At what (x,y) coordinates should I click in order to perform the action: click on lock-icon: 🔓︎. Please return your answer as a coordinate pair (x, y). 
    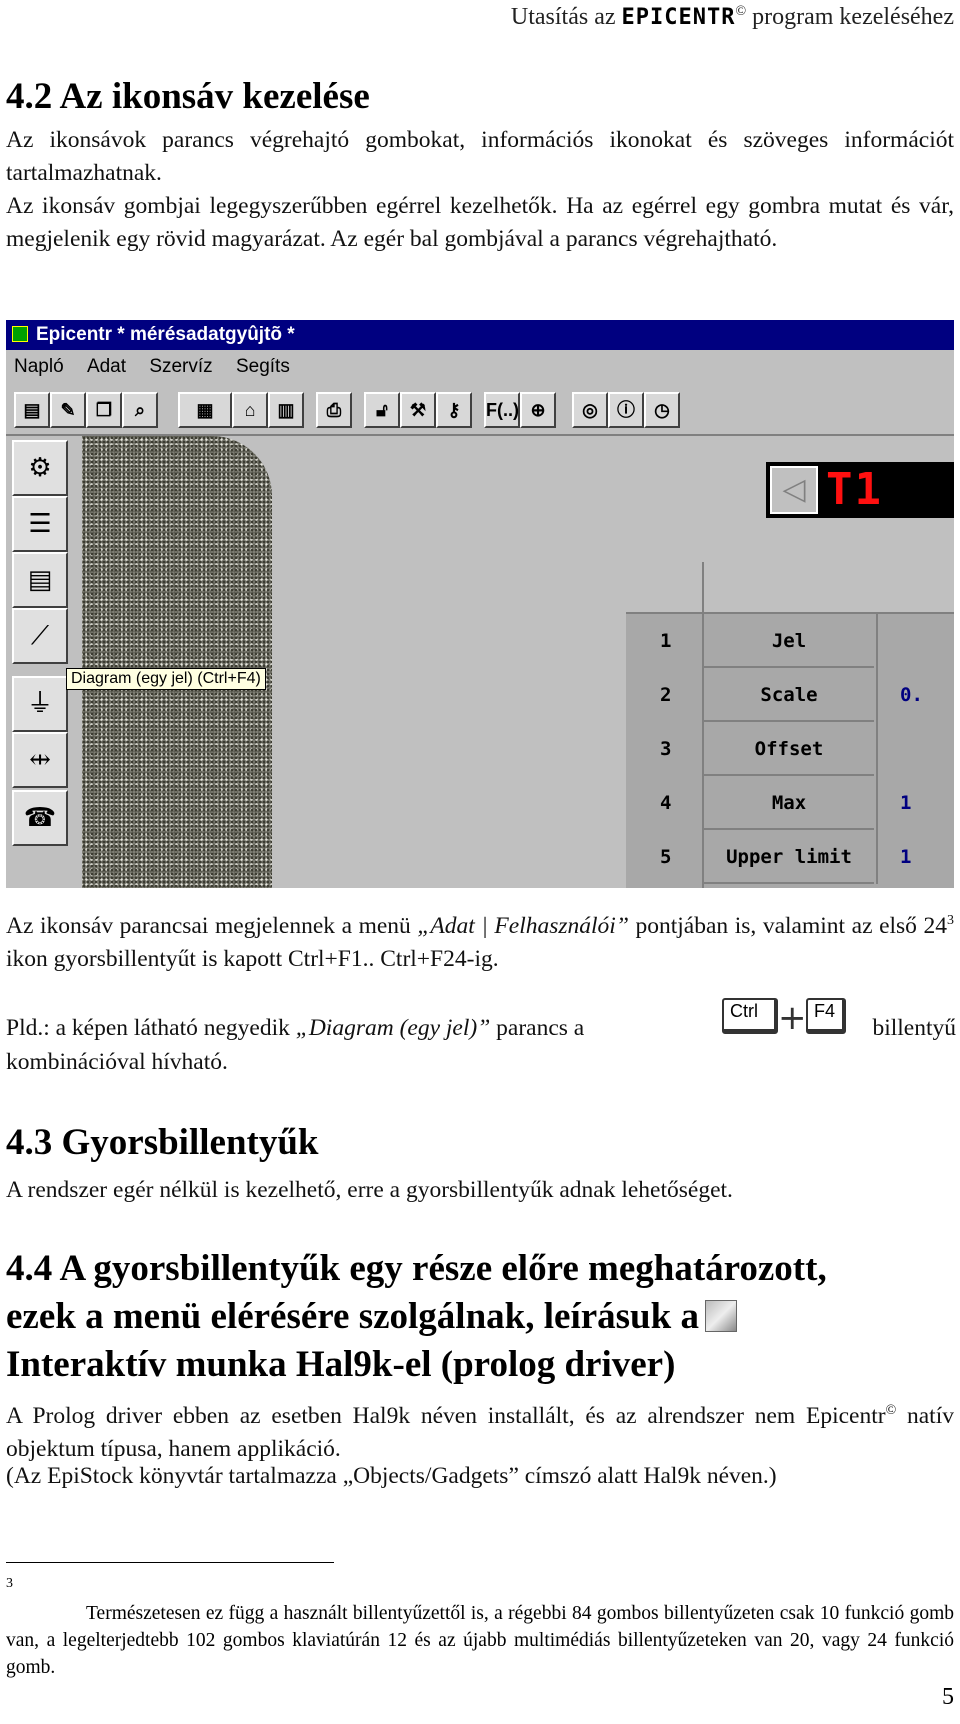
    Looking at the image, I should click on (382, 410).